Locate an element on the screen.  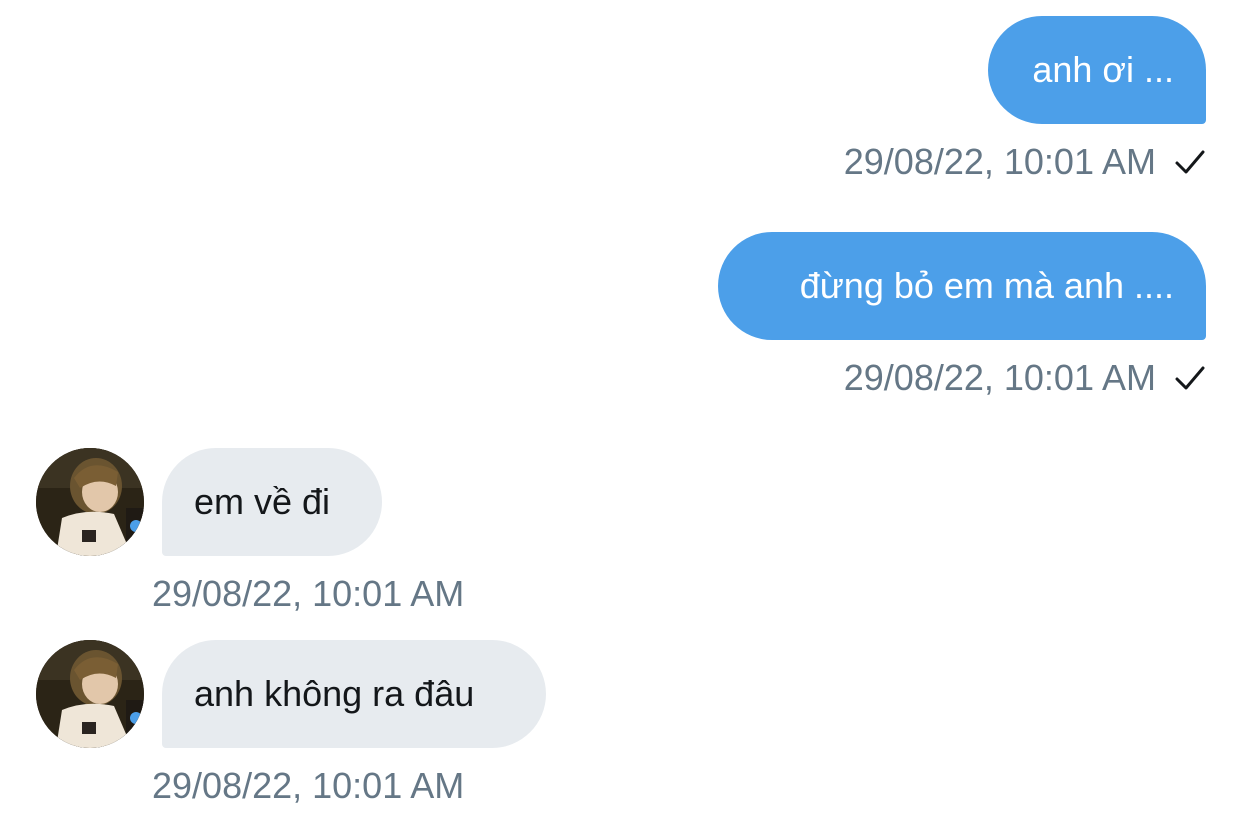
received-message-bubble: anh không ra đâu is located at coordinates (354, 694).